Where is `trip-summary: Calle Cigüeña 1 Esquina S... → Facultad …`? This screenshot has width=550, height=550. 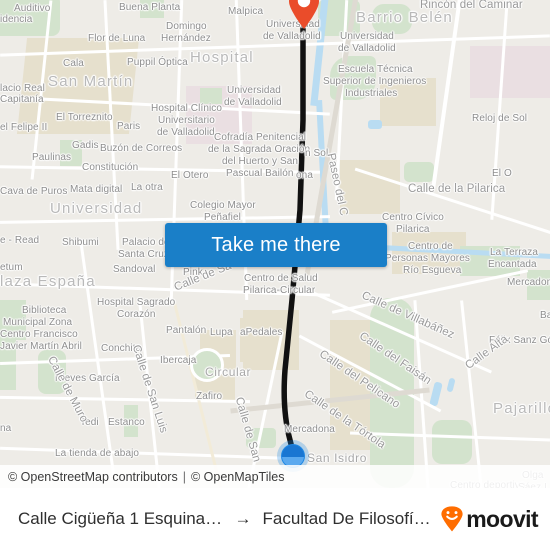 trip-summary: Calle Cigüeña 1 Esquina S... → Facultad … is located at coordinates (225, 519).